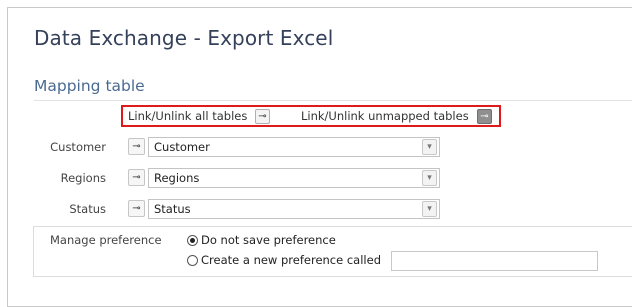 This screenshot has width=632, height=307. What do you see at coordinates (294, 209) in the screenshot?
I see `status-table-select: Status ▾` at bounding box center [294, 209].